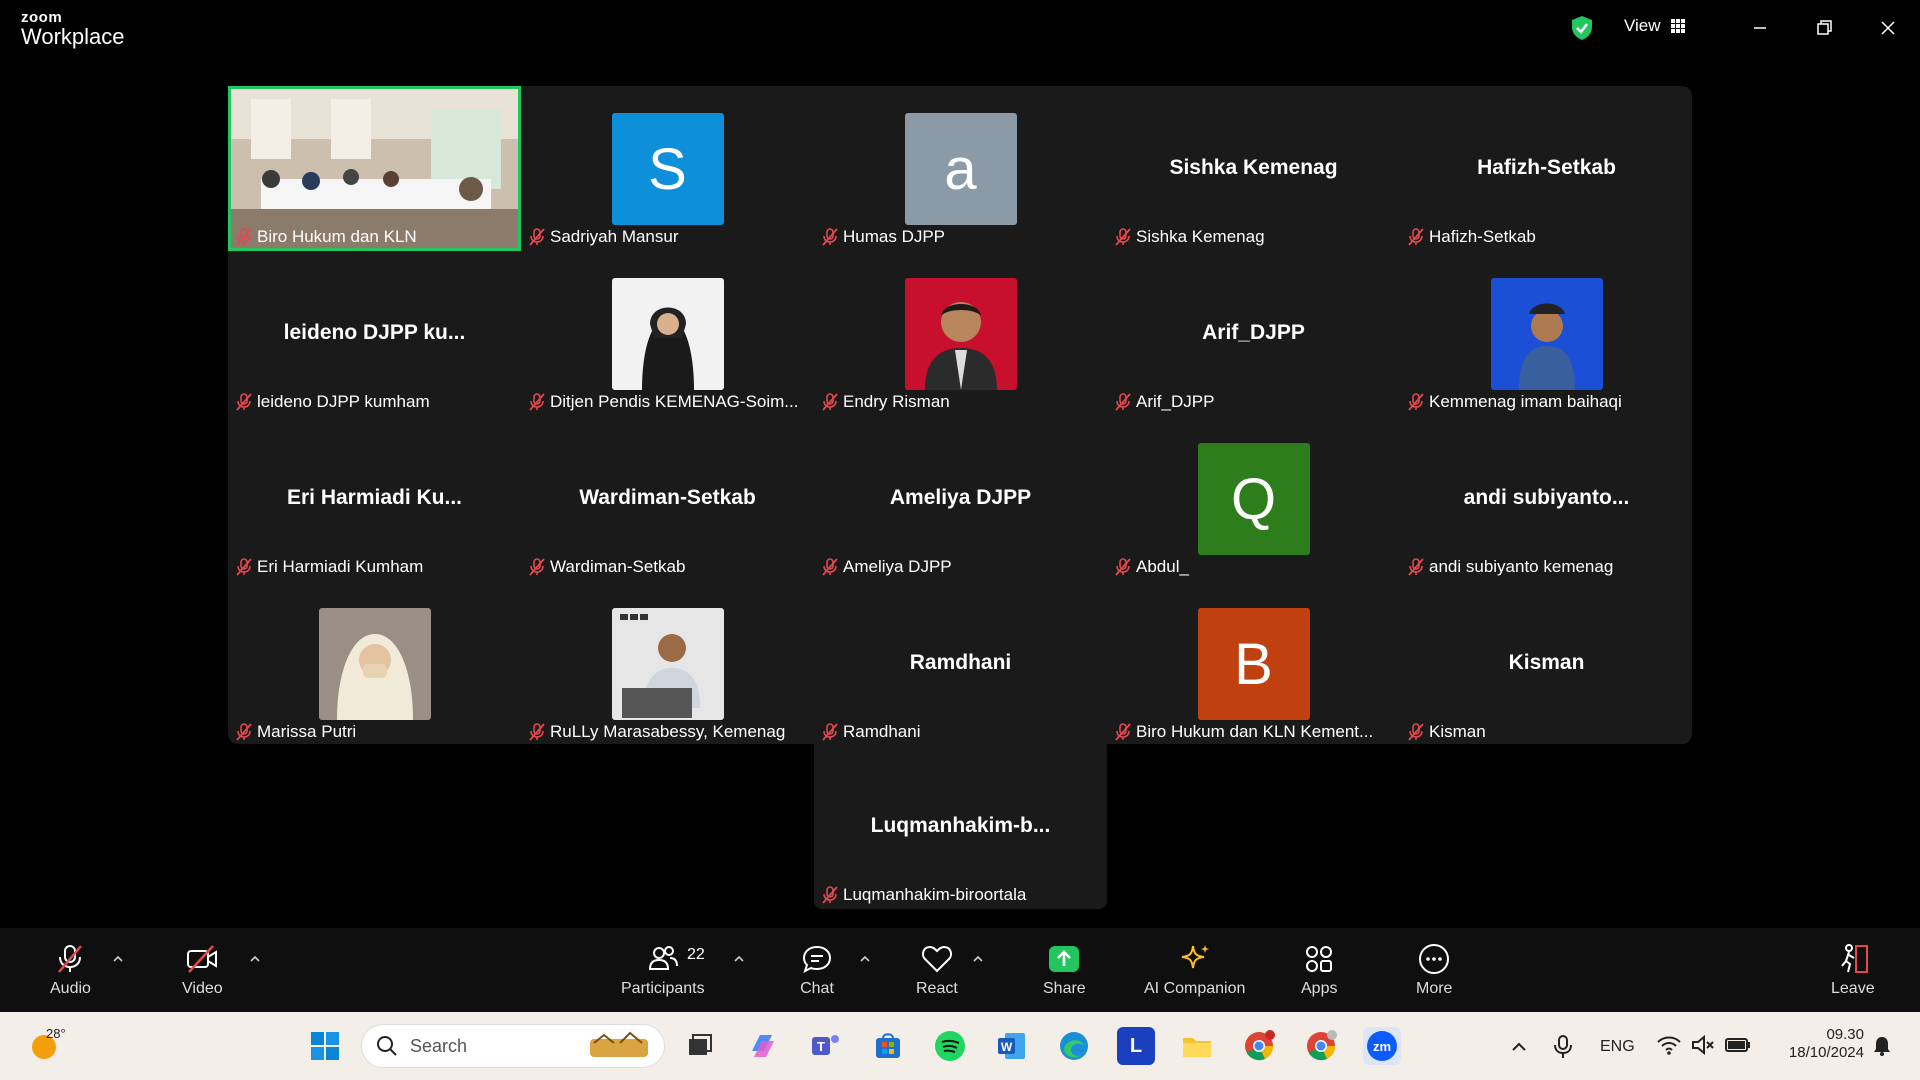  I want to click on chat-button: Chat, so click(817, 970).